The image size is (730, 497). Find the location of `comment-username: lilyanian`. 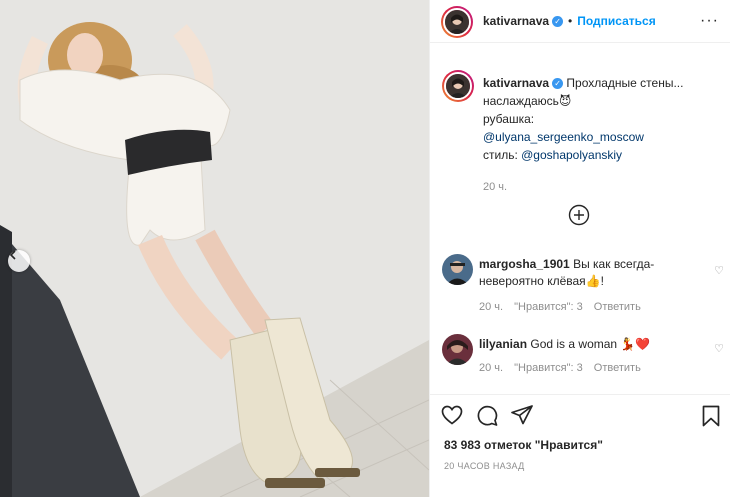

comment-username: lilyanian is located at coordinates (503, 344).